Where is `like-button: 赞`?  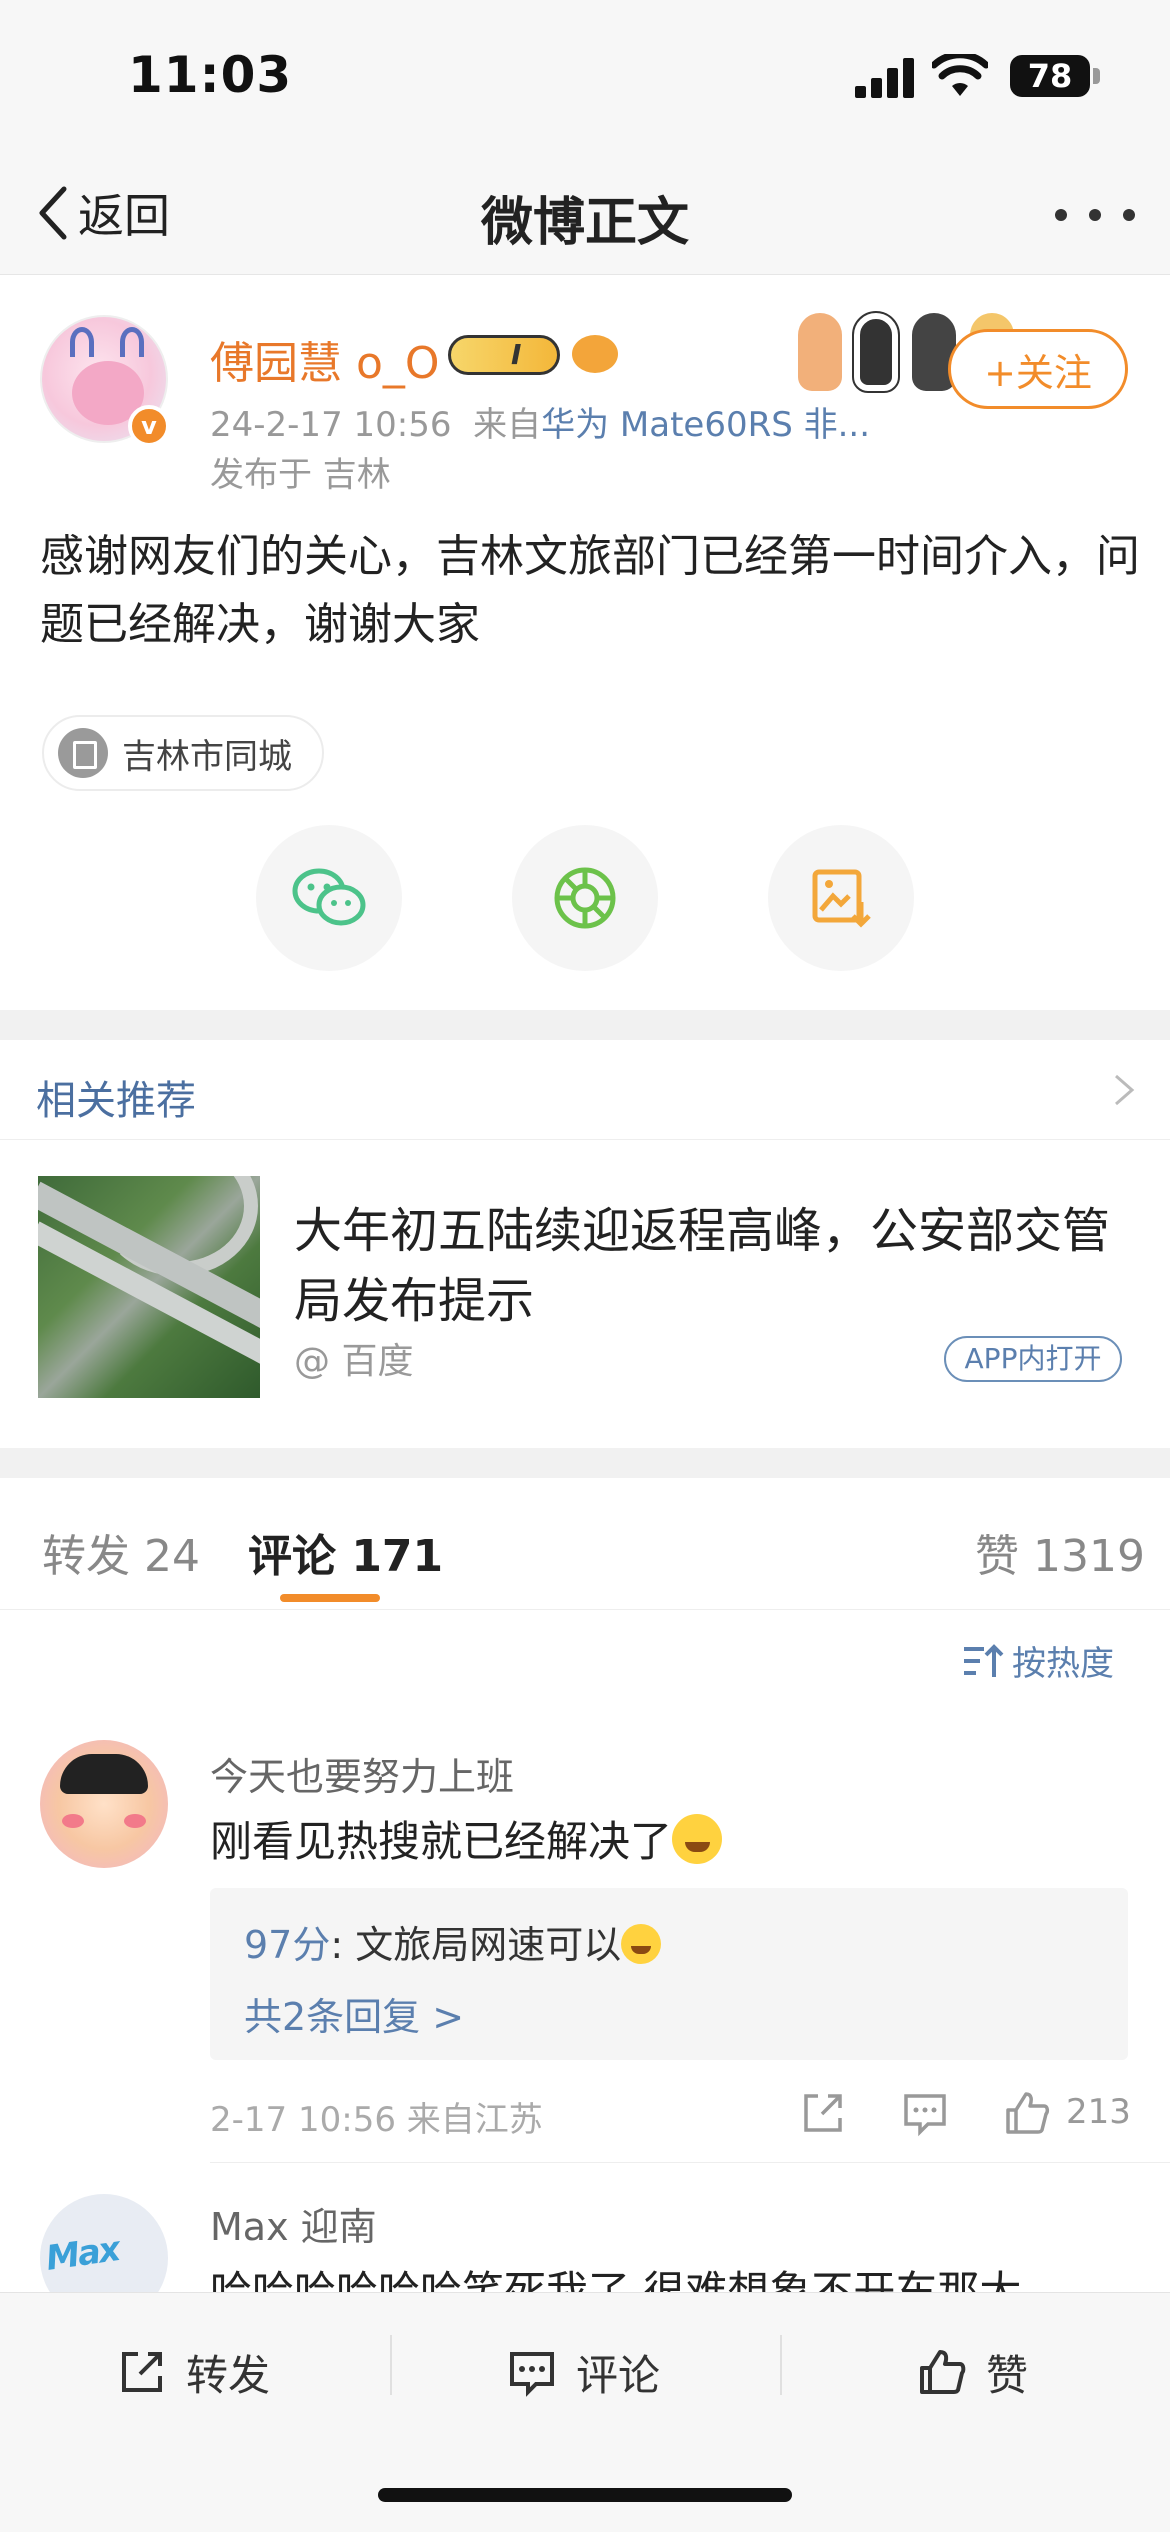
like-button: 赞 is located at coordinates (972, 2372).